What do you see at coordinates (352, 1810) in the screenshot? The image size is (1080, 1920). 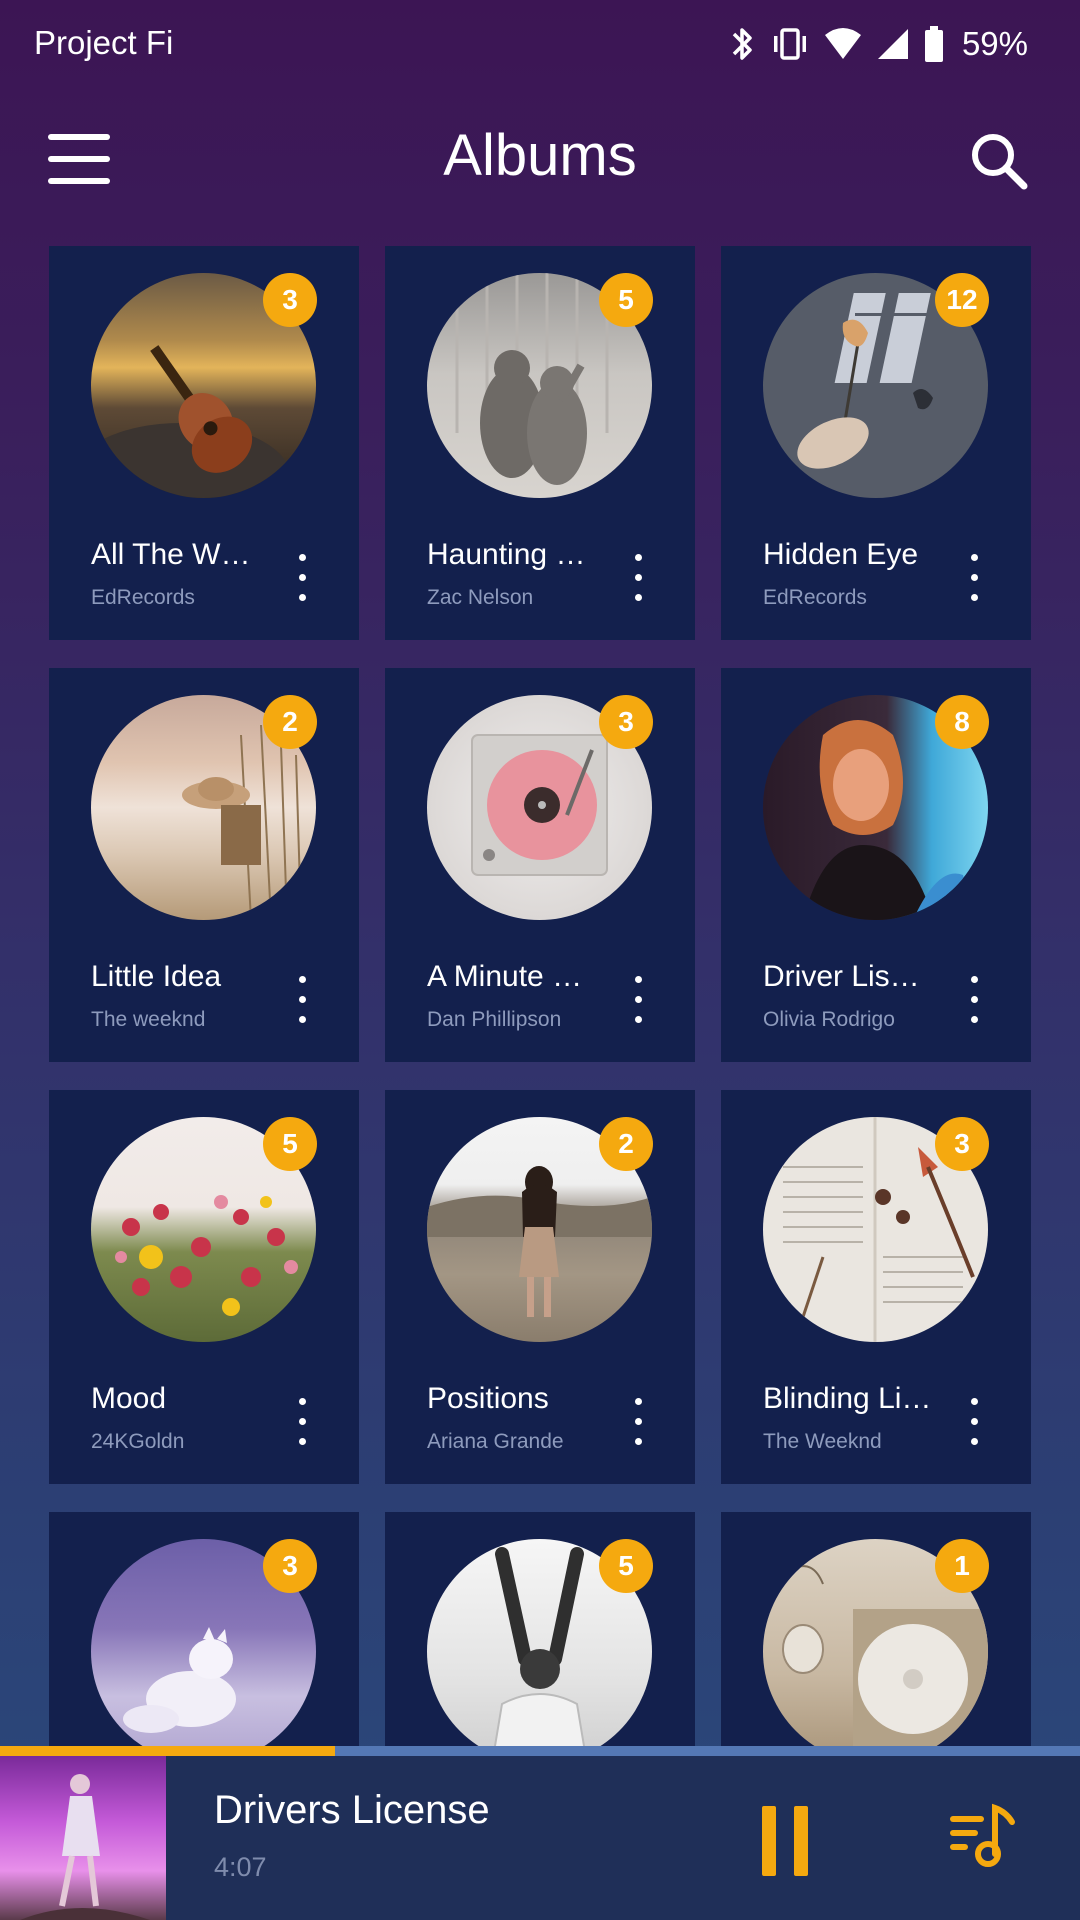 I see `now-playing-title: Drivers License` at bounding box center [352, 1810].